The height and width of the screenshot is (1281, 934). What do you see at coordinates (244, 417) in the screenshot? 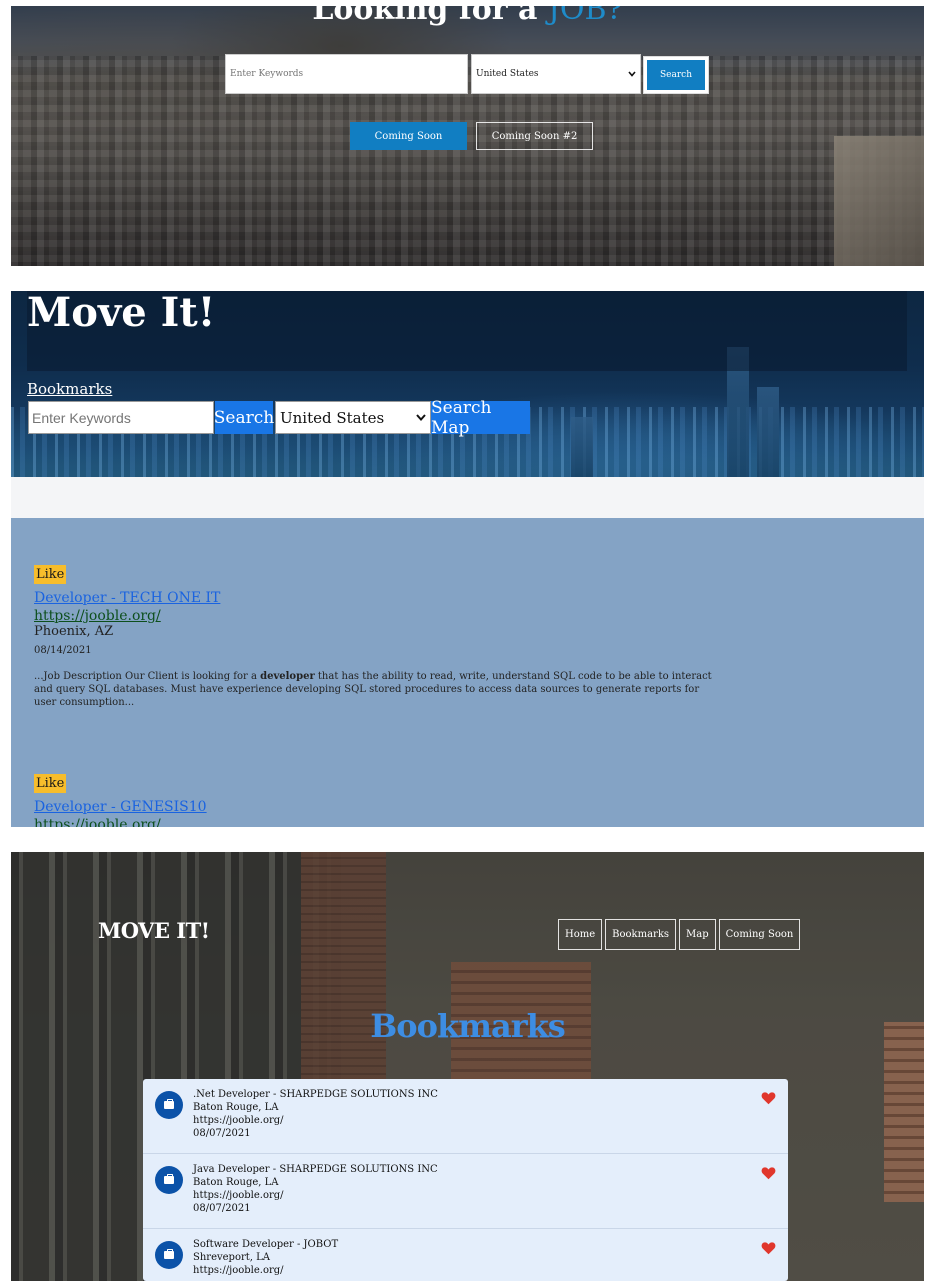
I see `search-button: Search` at bounding box center [244, 417].